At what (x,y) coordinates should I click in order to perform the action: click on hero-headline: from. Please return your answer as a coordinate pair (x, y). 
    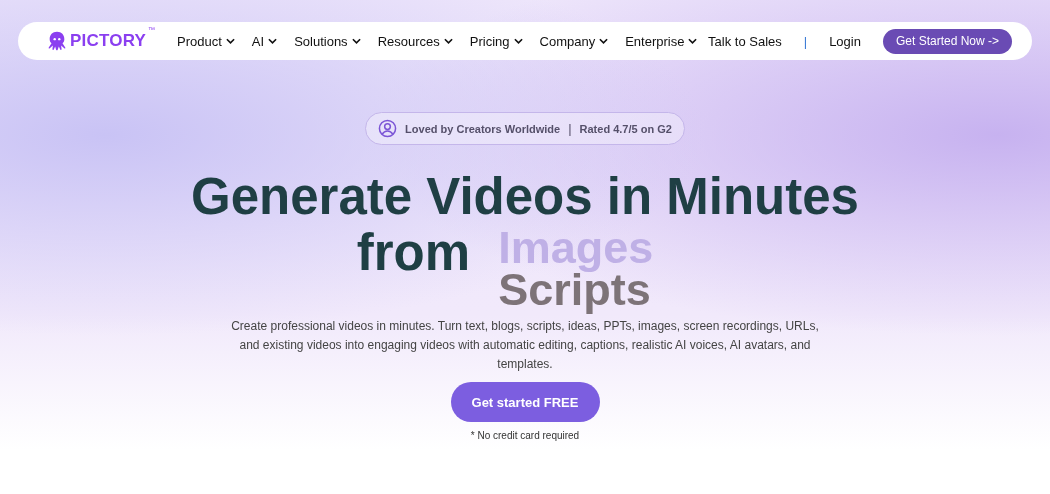
    Looking at the image, I should click on (413, 253).